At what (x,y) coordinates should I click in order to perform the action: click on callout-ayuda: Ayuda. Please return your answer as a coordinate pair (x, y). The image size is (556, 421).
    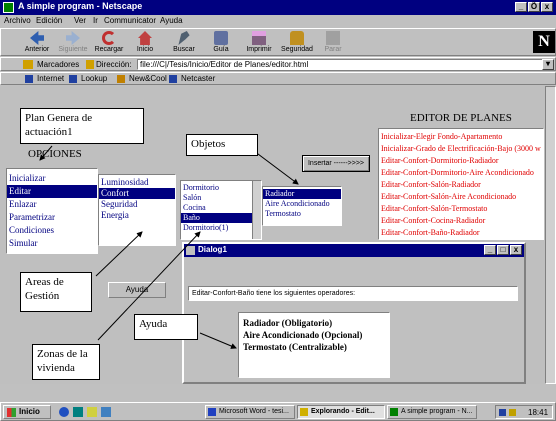
    Looking at the image, I should click on (166, 327).